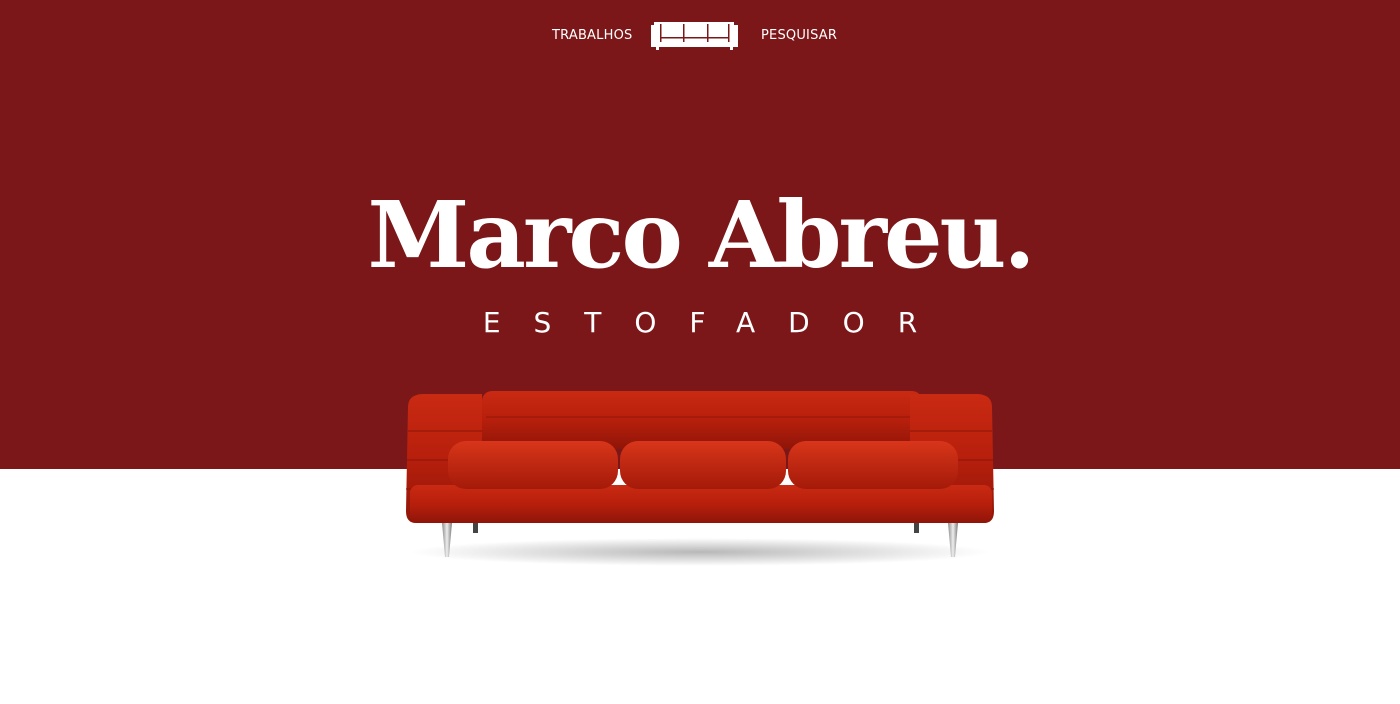 This screenshot has width=1400, height=704. Describe the element at coordinates (592, 35) in the screenshot. I see `nav-link-trabalhos: TRABALHOS` at that location.